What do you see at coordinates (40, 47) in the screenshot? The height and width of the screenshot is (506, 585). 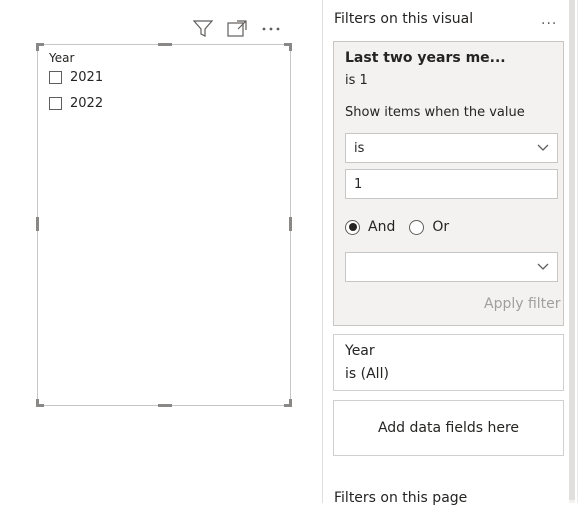 I see `resize-handle-top-left` at bounding box center [40, 47].